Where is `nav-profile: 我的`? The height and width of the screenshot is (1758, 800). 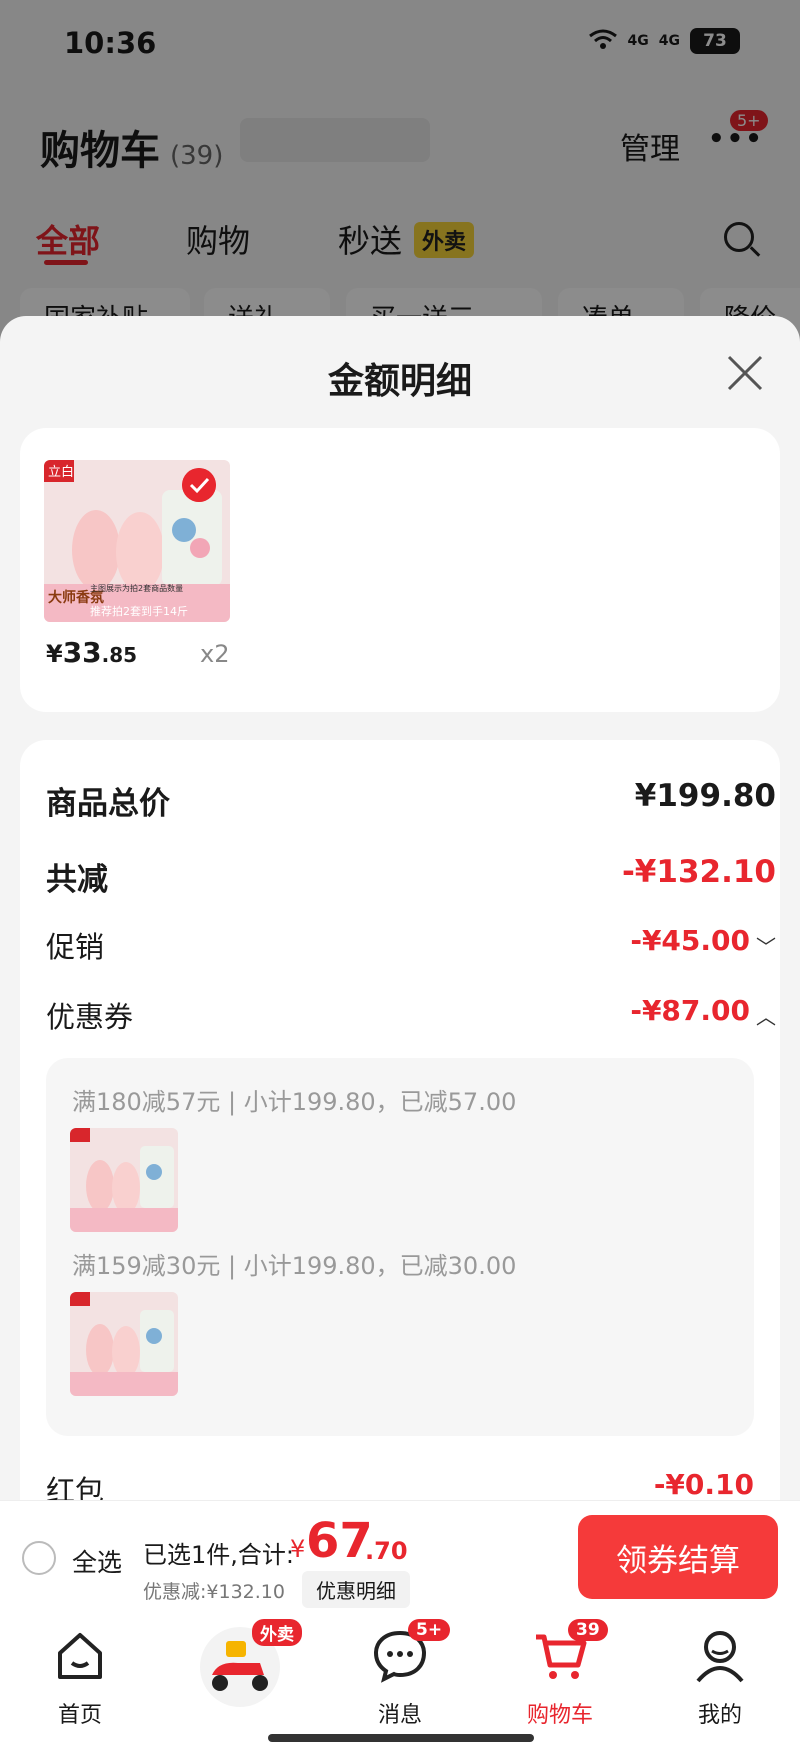 nav-profile: 我的 is located at coordinates (720, 1677).